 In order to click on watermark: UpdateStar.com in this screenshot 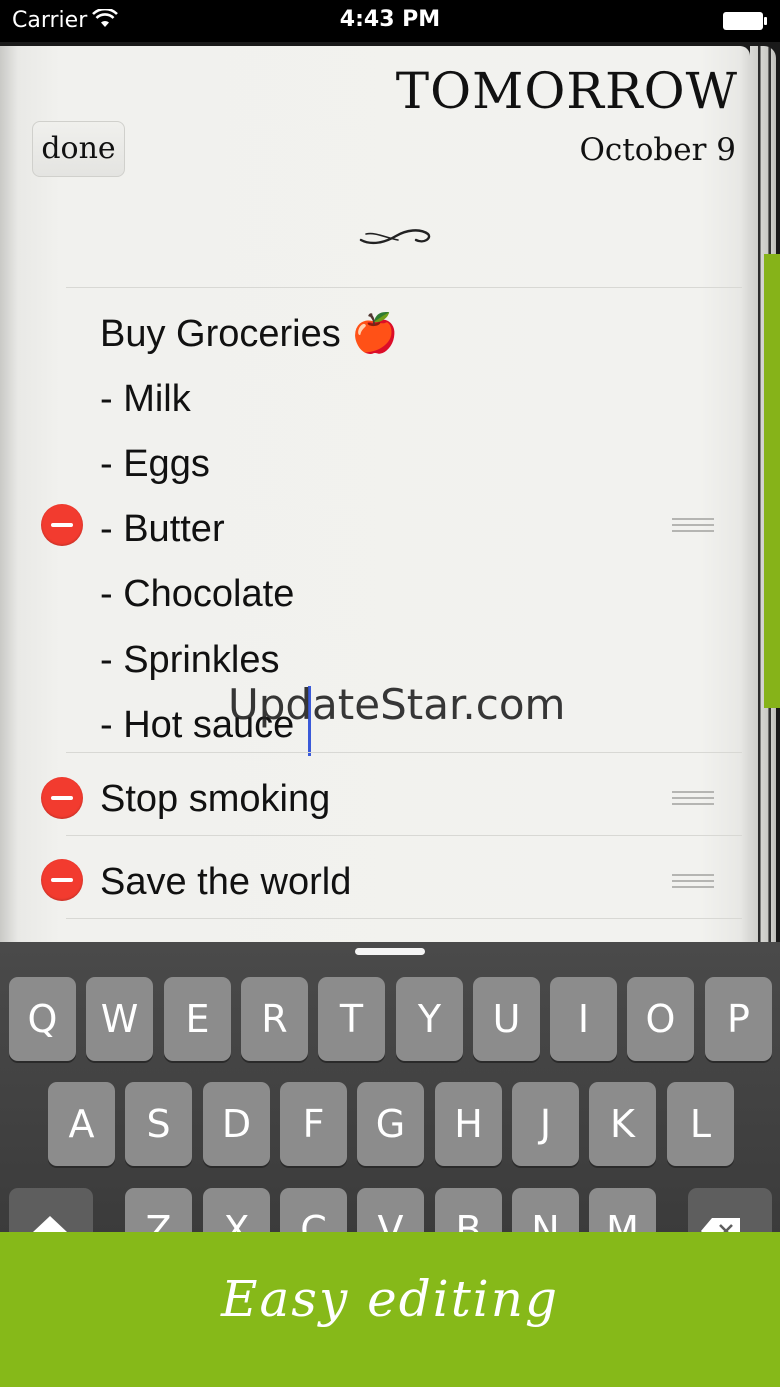, I will do `click(397, 704)`.